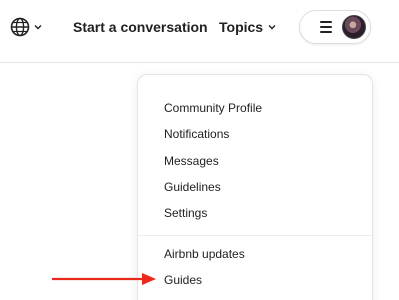 This screenshot has width=399, height=300. What do you see at coordinates (183, 280) in the screenshot?
I see `menu-item-guides: Guides` at bounding box center [183, 280].